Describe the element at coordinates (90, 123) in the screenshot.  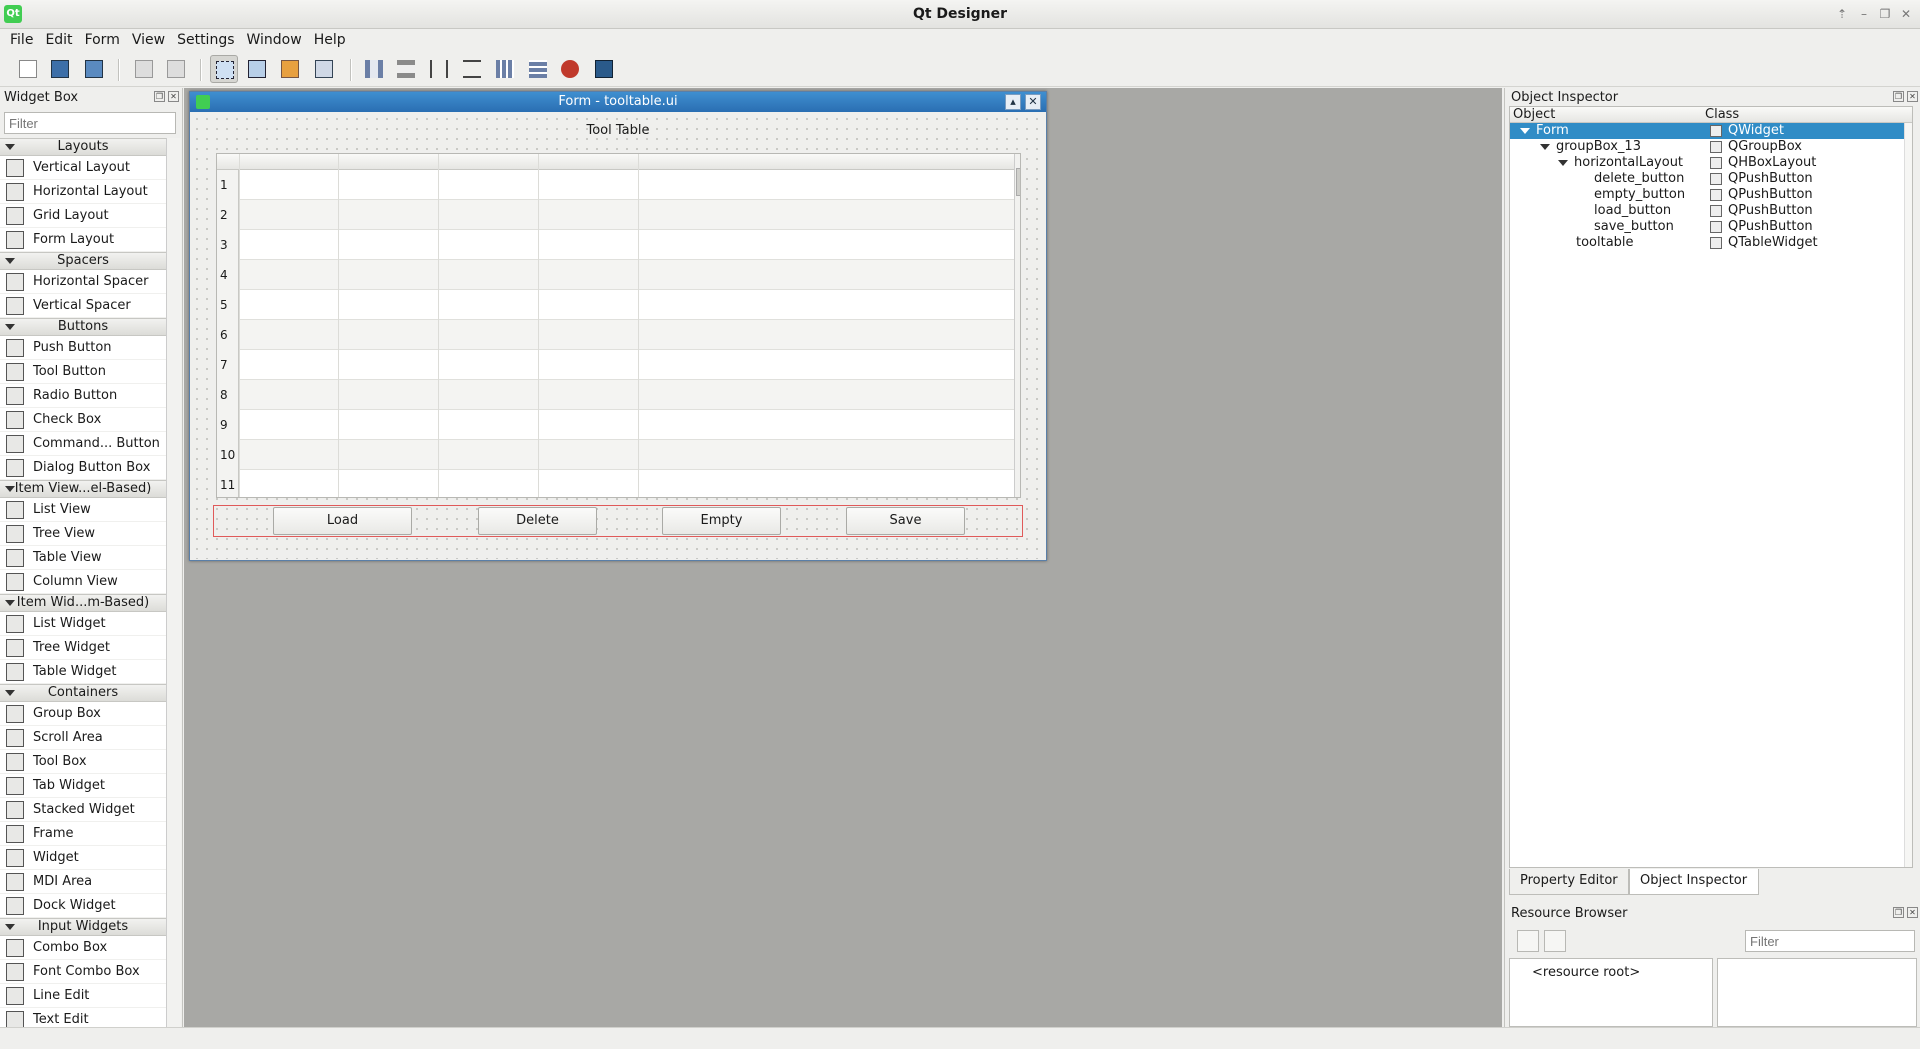
I see `widget-box-filter-input` at that location.